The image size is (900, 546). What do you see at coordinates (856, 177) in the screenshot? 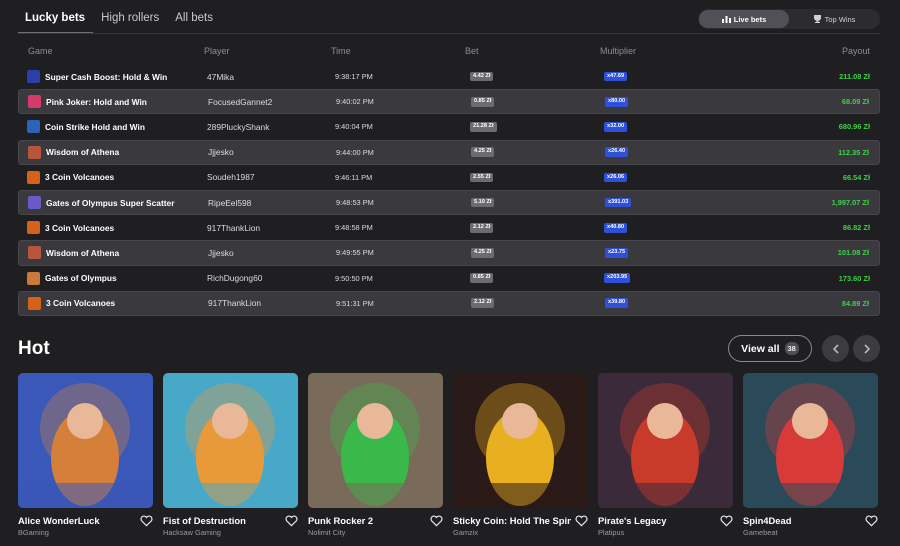
I see `payout-amount: 66.54 Zł` at bounding box center [856, 177].